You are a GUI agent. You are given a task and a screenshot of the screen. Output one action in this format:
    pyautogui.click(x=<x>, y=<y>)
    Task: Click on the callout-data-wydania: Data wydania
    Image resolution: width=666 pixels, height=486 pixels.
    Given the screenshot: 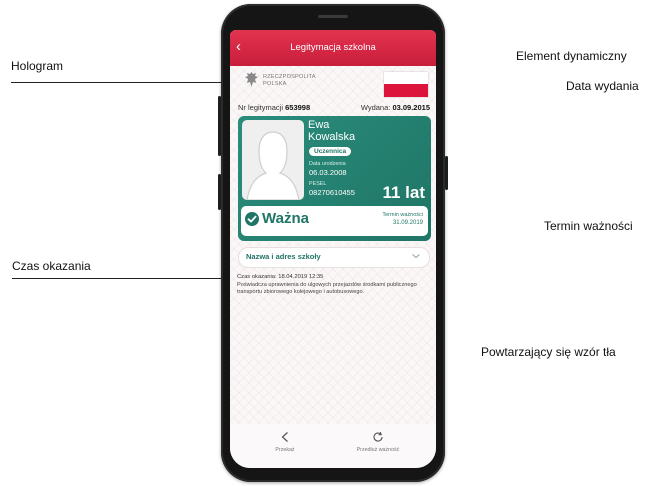 What is the action you would take?
    pyautogui.click(x=602, y=86)
    